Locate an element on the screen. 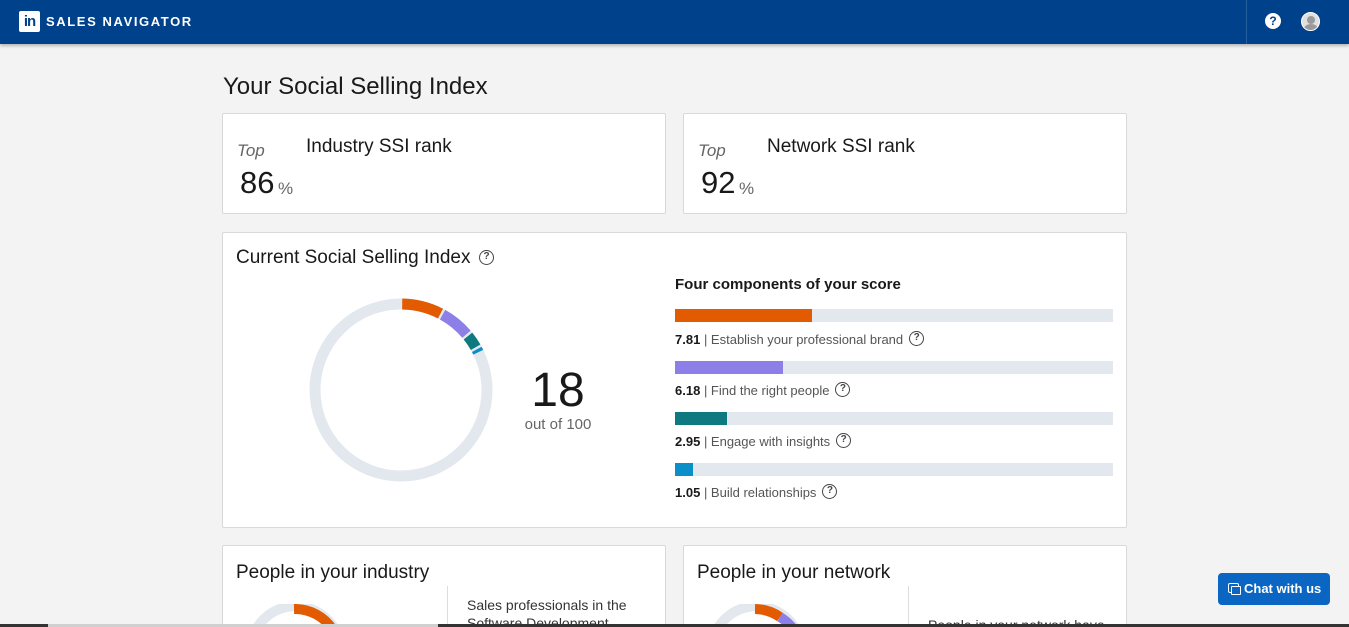 The height and width of the screenshot is (627, 1349). network-rank-unit: % is located at coordinates (747, 188).